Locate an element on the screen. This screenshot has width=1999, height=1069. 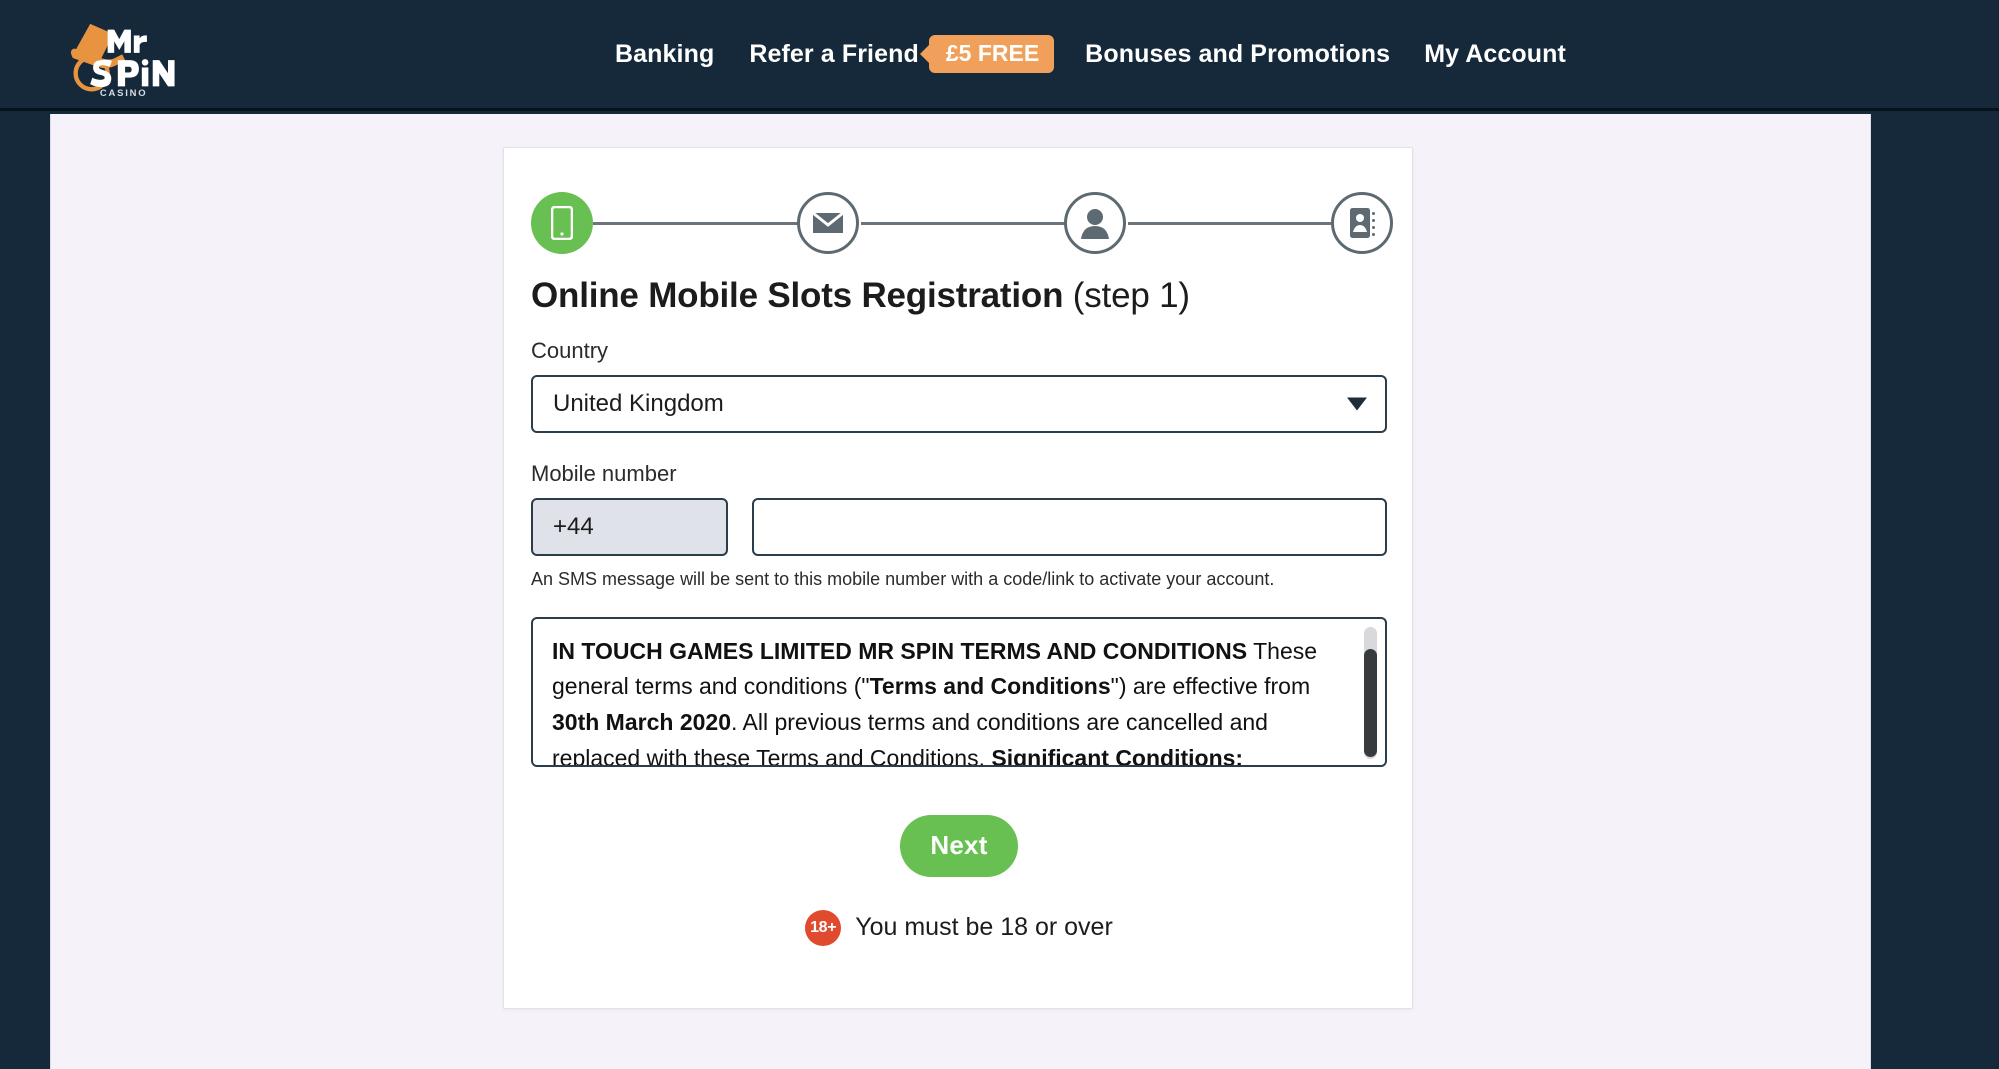
stepper-step-2-email is located at coordinates (828, 223).